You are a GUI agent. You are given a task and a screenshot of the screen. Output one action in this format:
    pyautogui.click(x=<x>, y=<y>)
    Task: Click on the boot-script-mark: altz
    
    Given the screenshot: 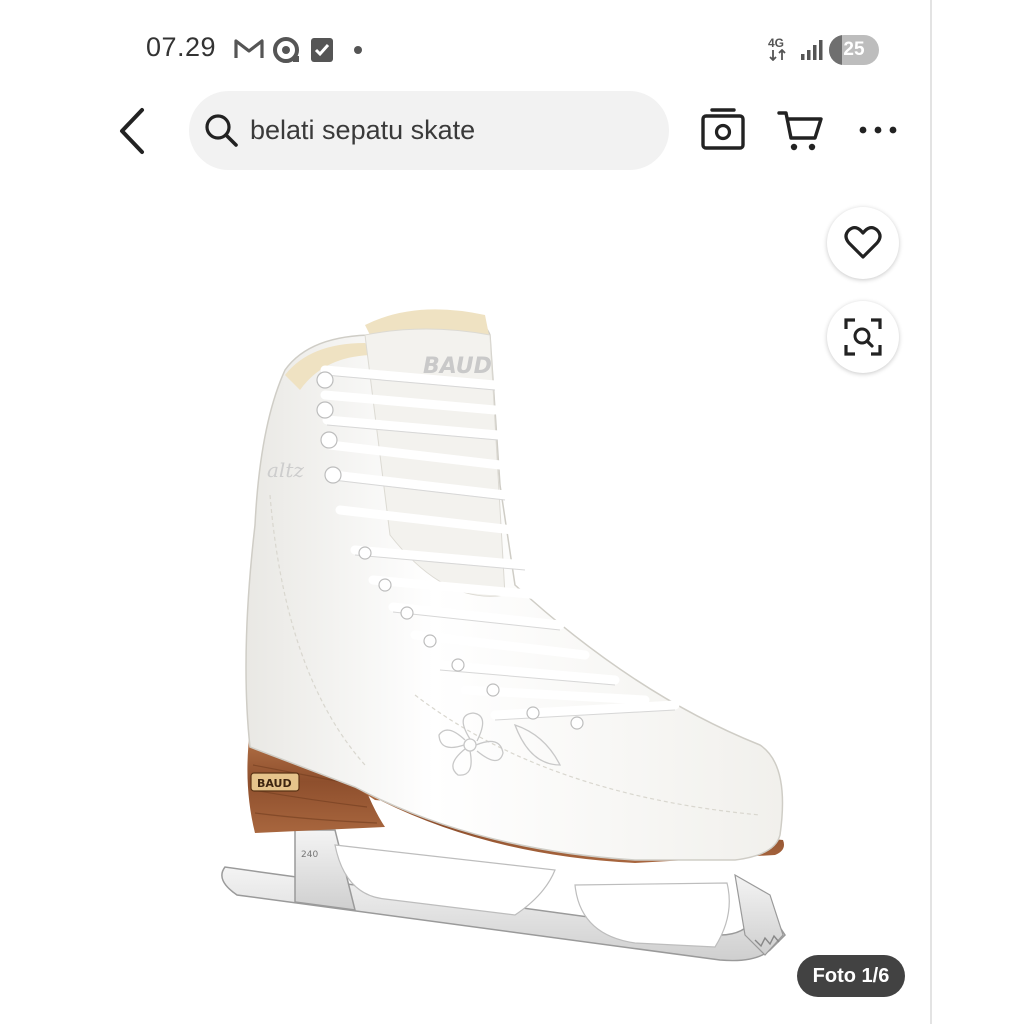 What is the action you would take?
    pyautogui.click(x=285, y=470)
    